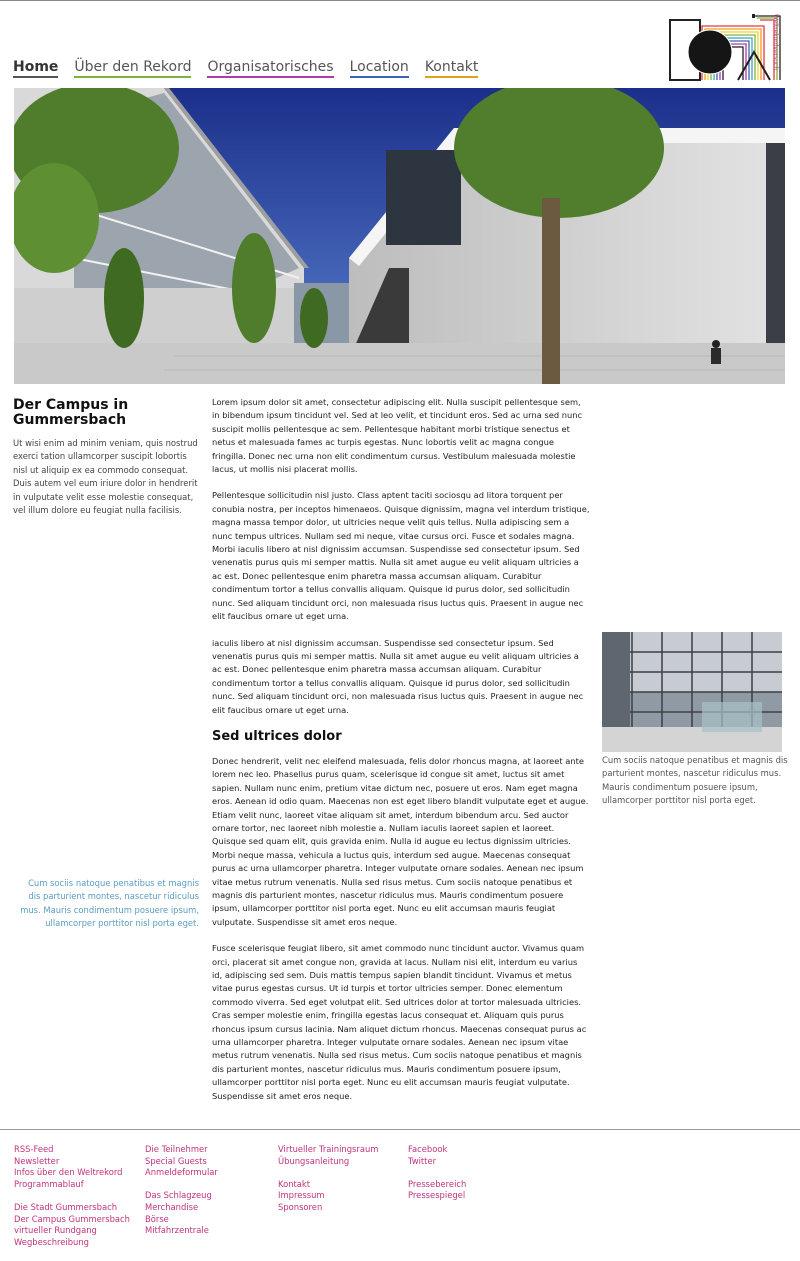  What do you see at coordinates (72, 1185) in the screenshot?
I see `footer-link: Programmablauf` at bounding box center [72, 1185].